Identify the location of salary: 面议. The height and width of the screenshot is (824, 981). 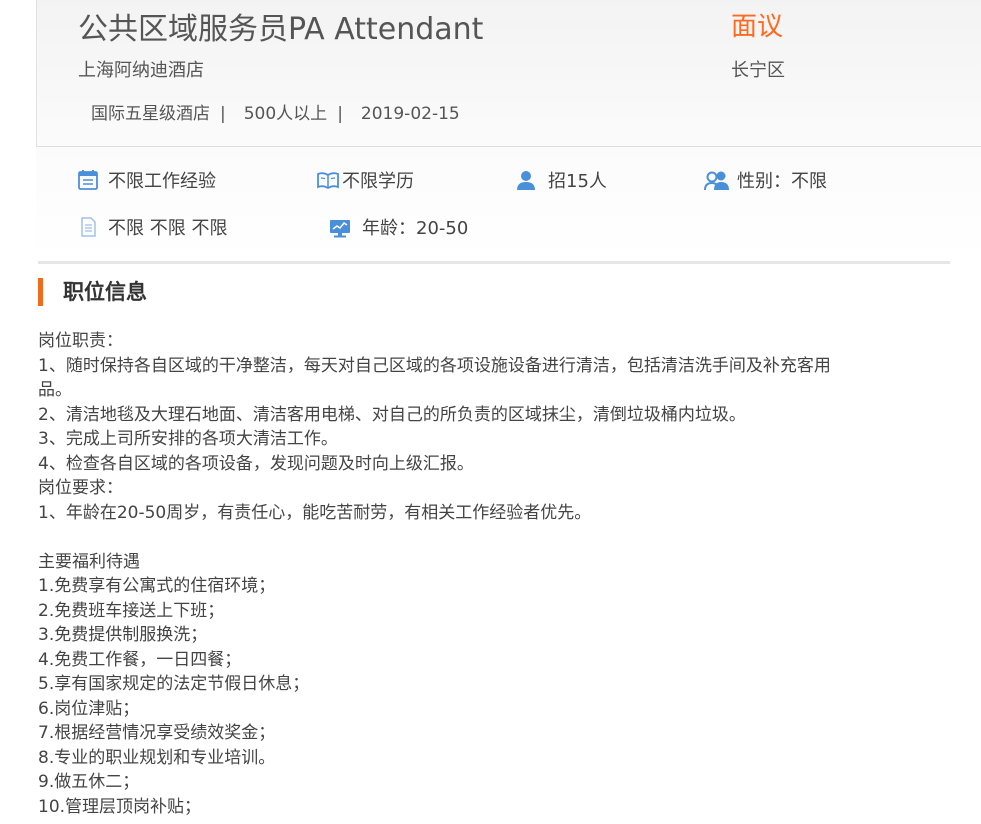
(757, 27).